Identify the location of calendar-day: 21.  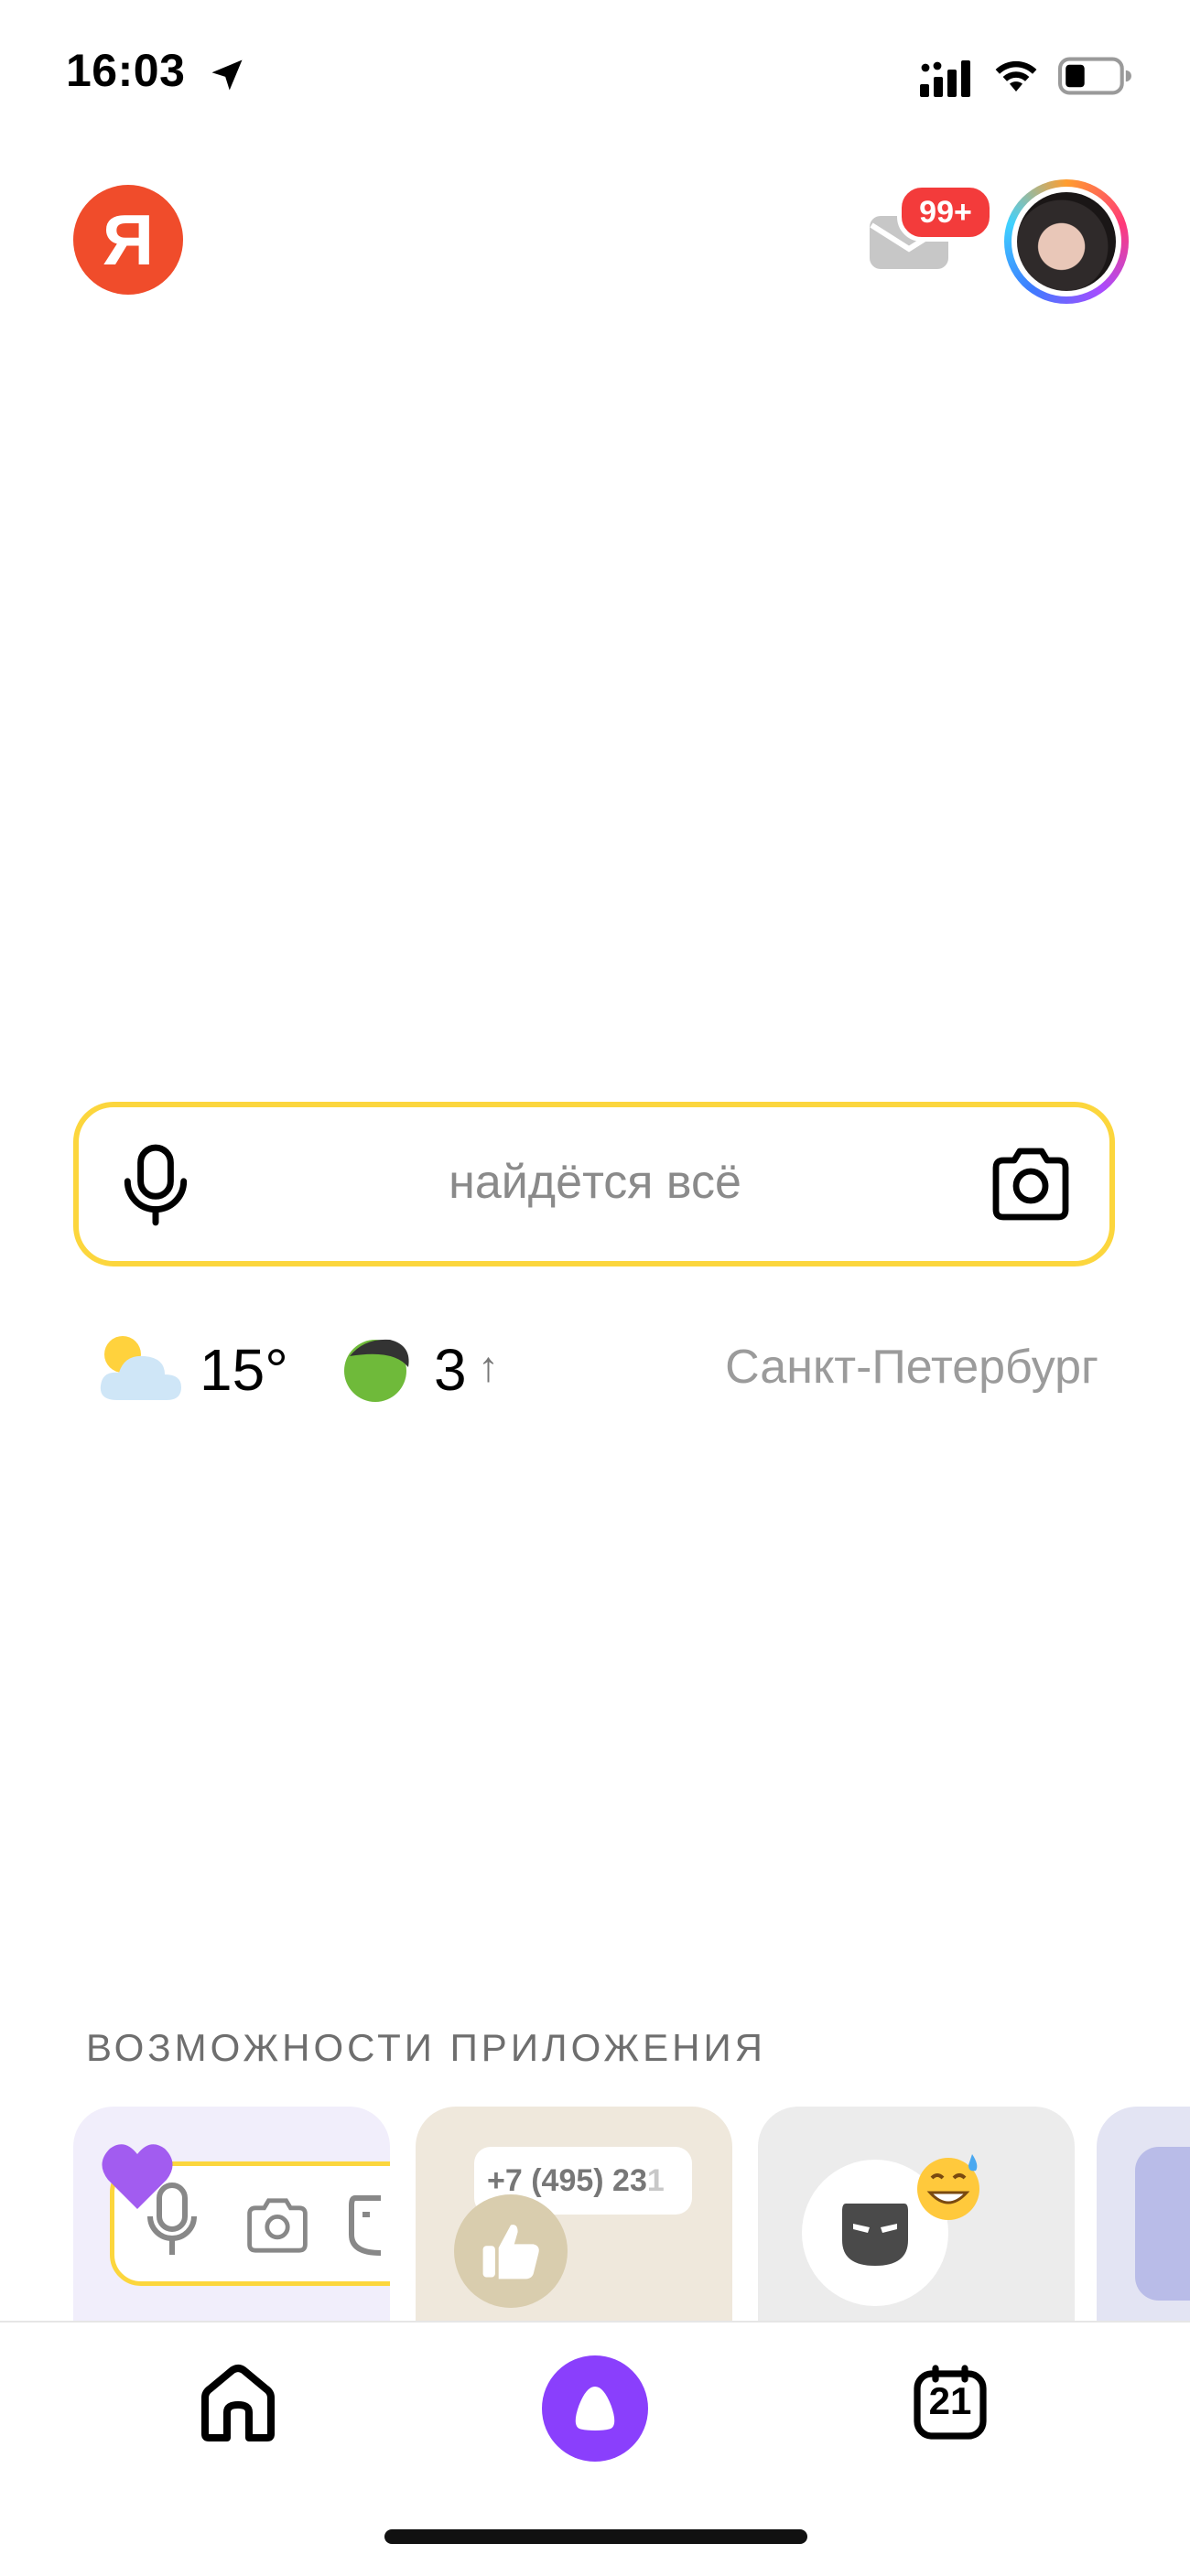
(950, 2400).